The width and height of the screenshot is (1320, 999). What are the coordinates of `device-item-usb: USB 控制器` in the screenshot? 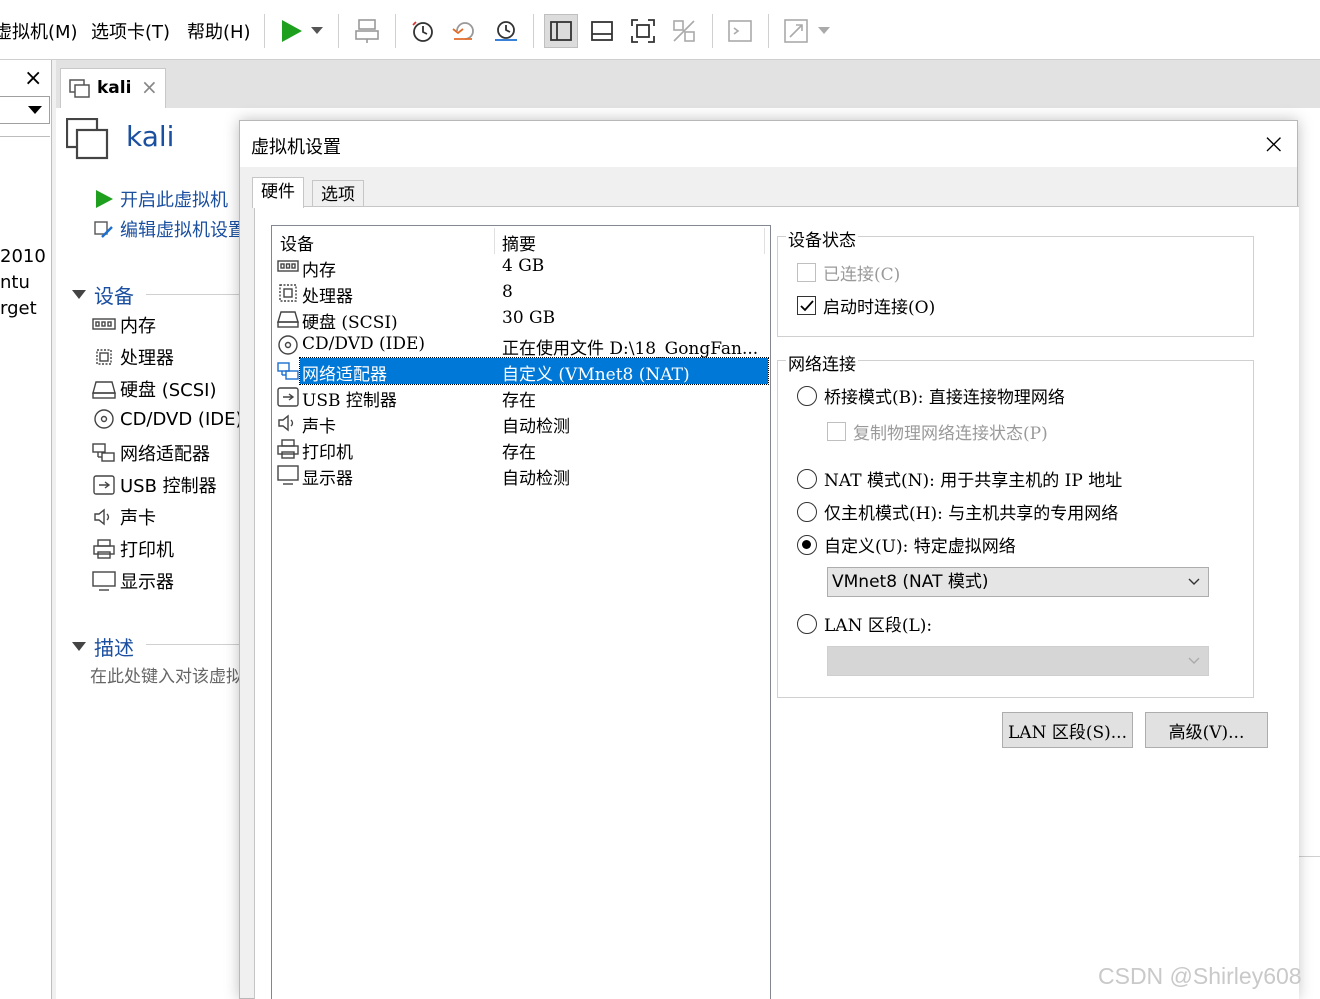 It's located at (154, 485).